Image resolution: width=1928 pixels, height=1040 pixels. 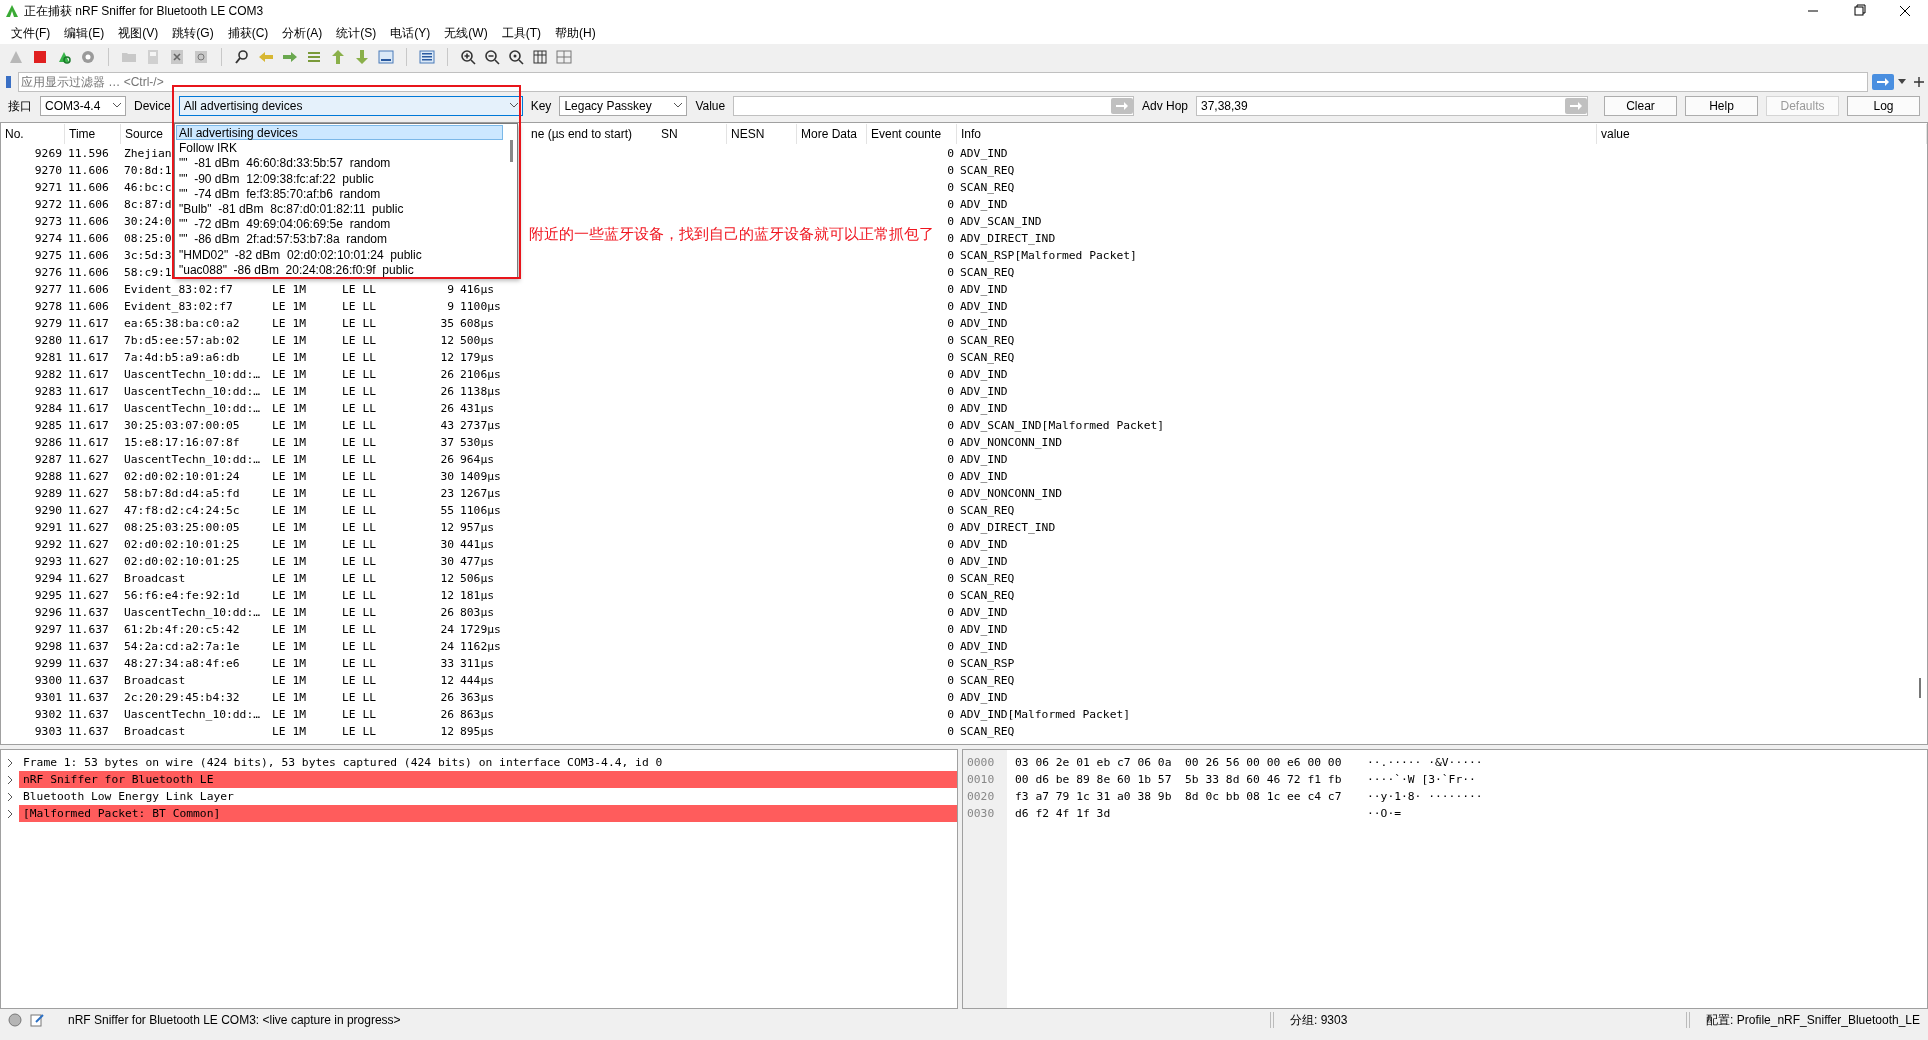 I want to click on up-arrow-icon, so click(x=338, y=57).